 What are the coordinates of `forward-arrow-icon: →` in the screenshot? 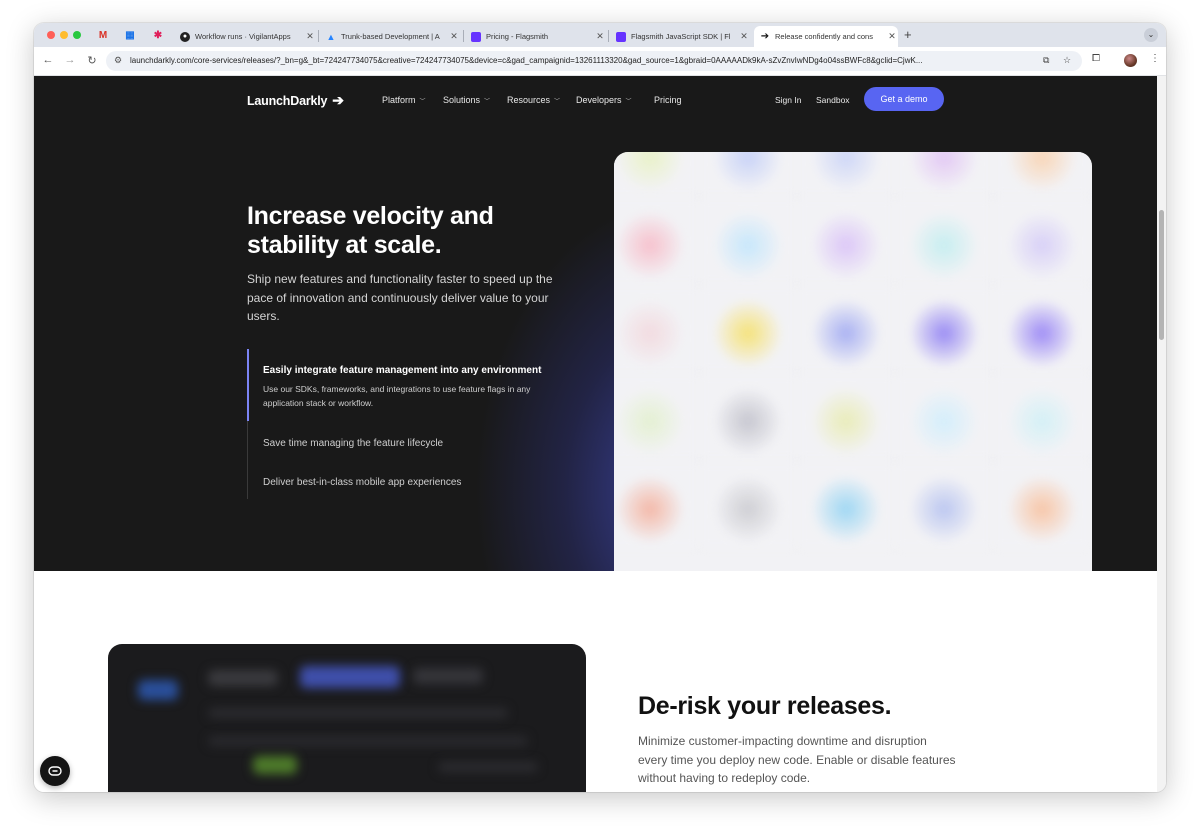 It's located at (70, 60).